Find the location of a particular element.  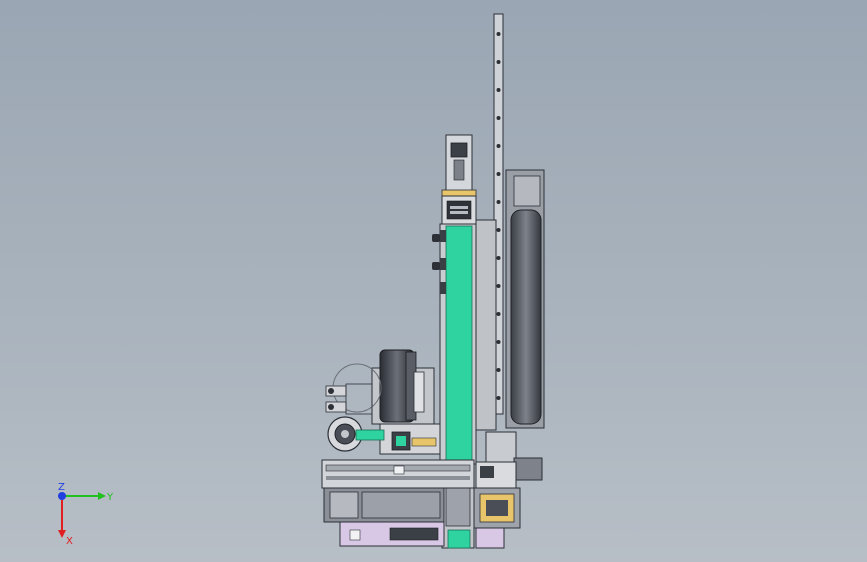

y-axis-label: Y is located at coordinates (110, 497).